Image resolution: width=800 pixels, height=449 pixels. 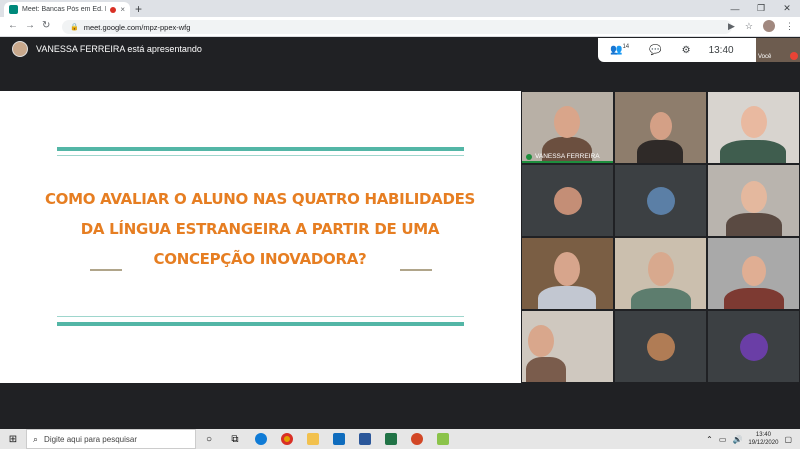 I want to click on reload-button: ↻, so click(x=46, y=25).